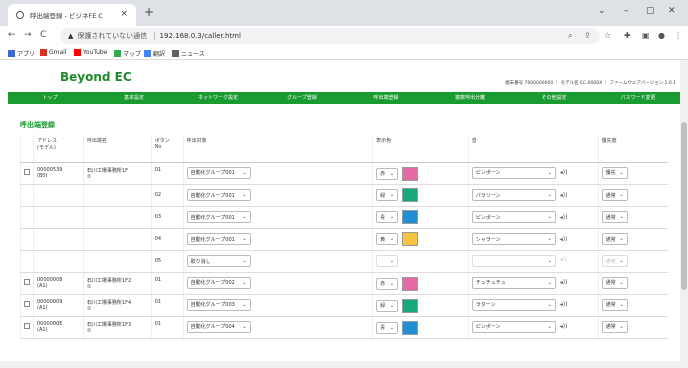 The width and height of the screenshot is (688, 368). Describe the element at coordinates (627, 35) in the screenshot. I see `extension-icon: ✚` at that location.